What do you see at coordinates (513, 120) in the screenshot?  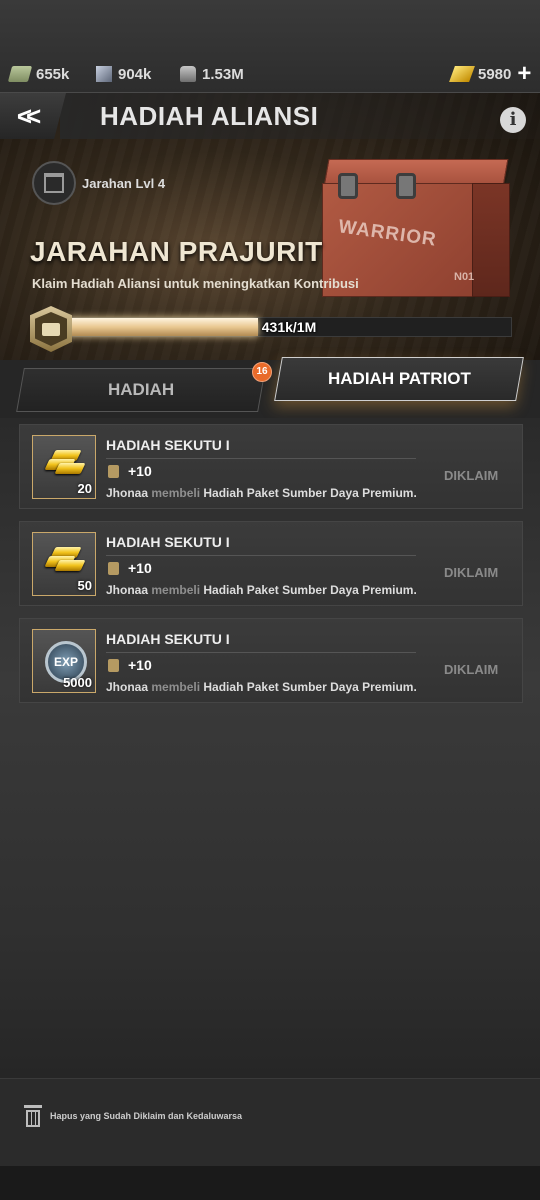 I see `info-button: i` at bounding box center [513, 120].